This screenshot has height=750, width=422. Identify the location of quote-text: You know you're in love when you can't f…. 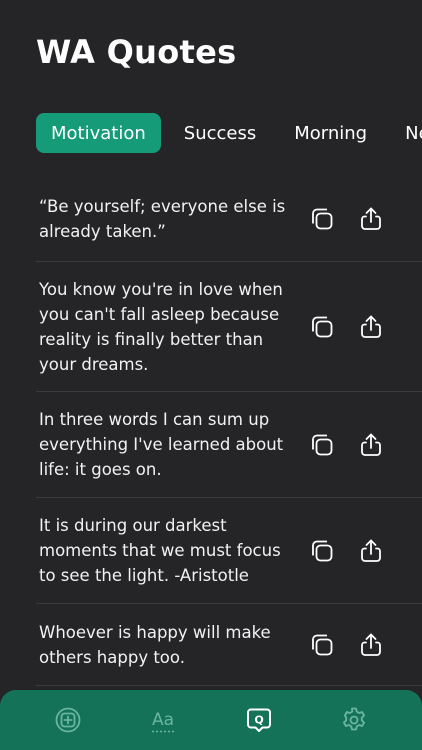
(161, 326).